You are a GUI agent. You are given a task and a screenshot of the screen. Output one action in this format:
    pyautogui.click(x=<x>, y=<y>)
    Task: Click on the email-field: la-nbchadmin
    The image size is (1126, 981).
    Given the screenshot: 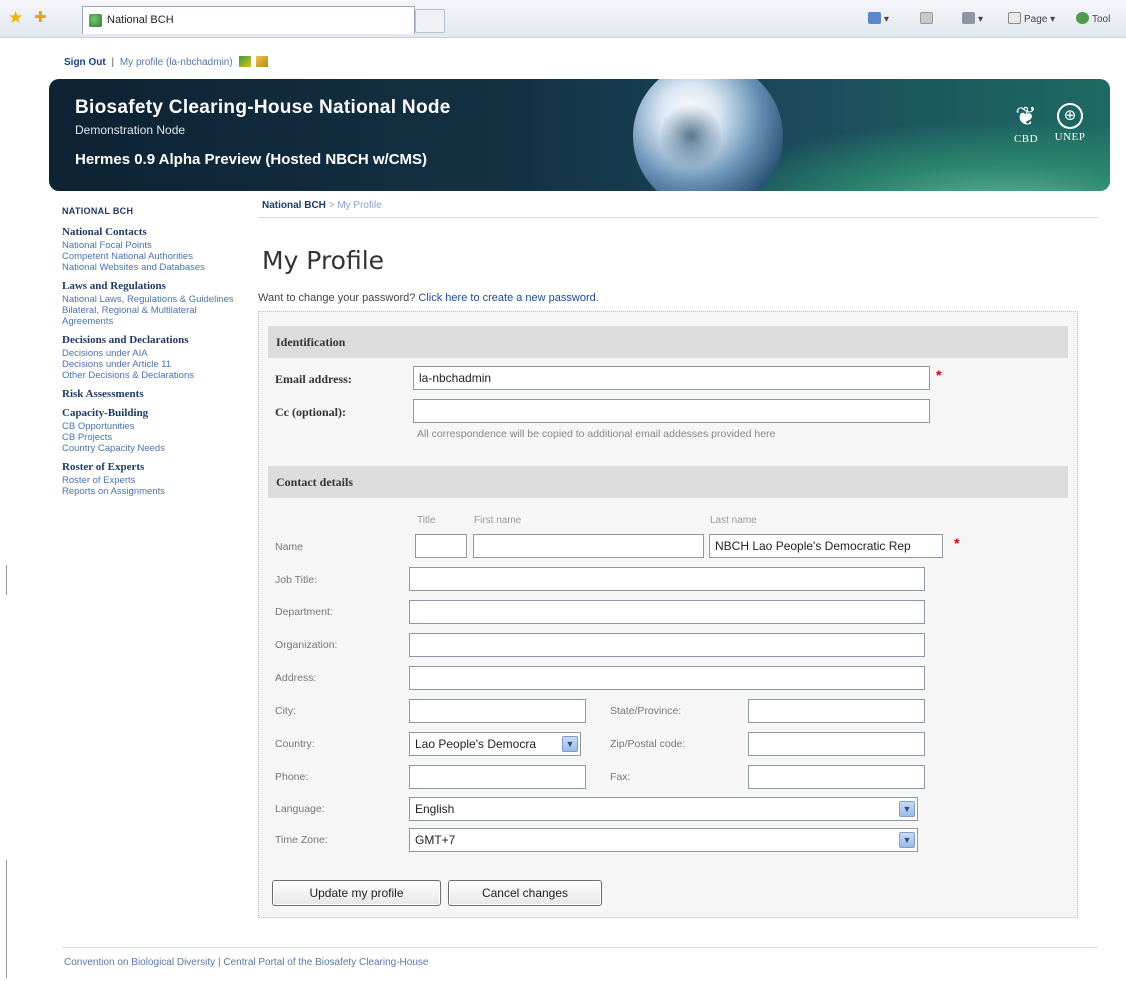 What is the action you would take?
    pyautogui.click(x=671, y=378)
    